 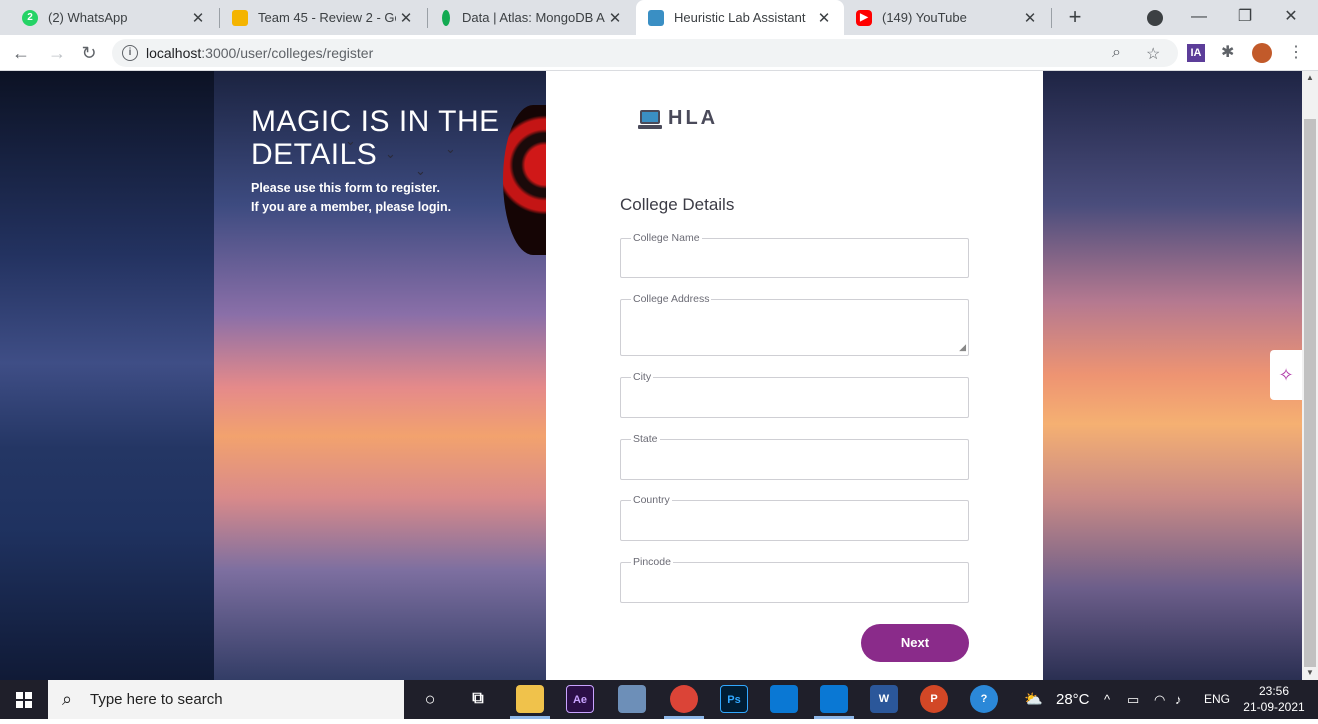 I want to click on next-button: Next, so click(x=915, y=643).